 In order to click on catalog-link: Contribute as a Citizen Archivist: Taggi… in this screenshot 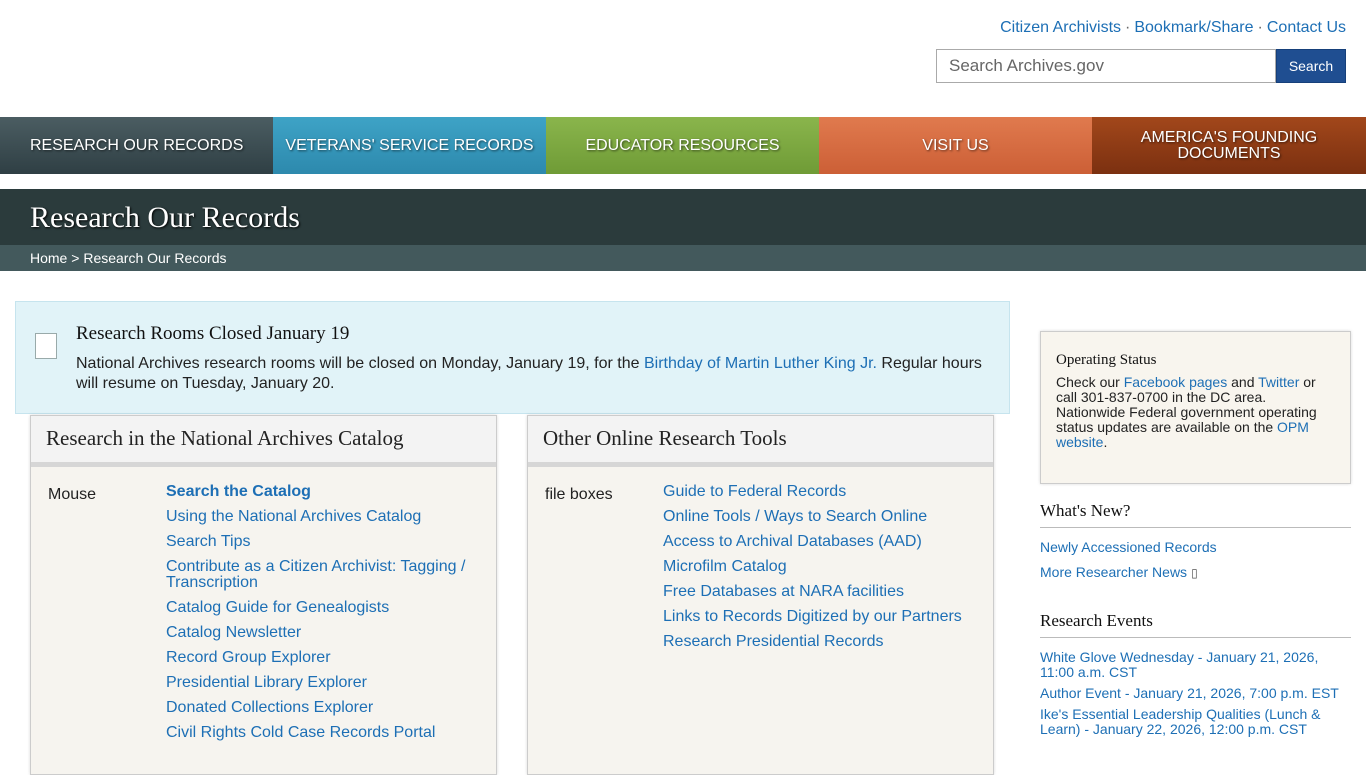, I will do `click(321, 575)`.